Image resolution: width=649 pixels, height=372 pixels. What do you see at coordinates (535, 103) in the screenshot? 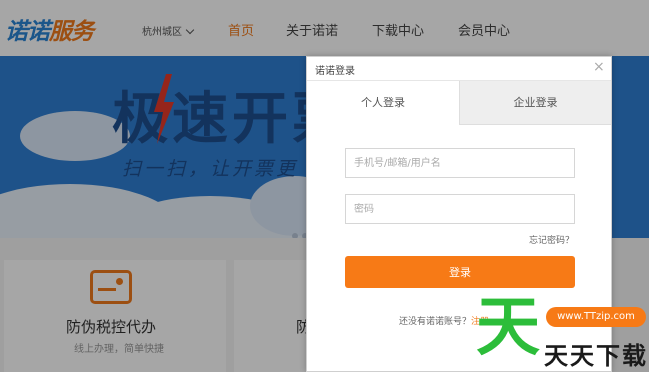
I see `tab-business-login: 企业登录` at bounding box center [535, 103].